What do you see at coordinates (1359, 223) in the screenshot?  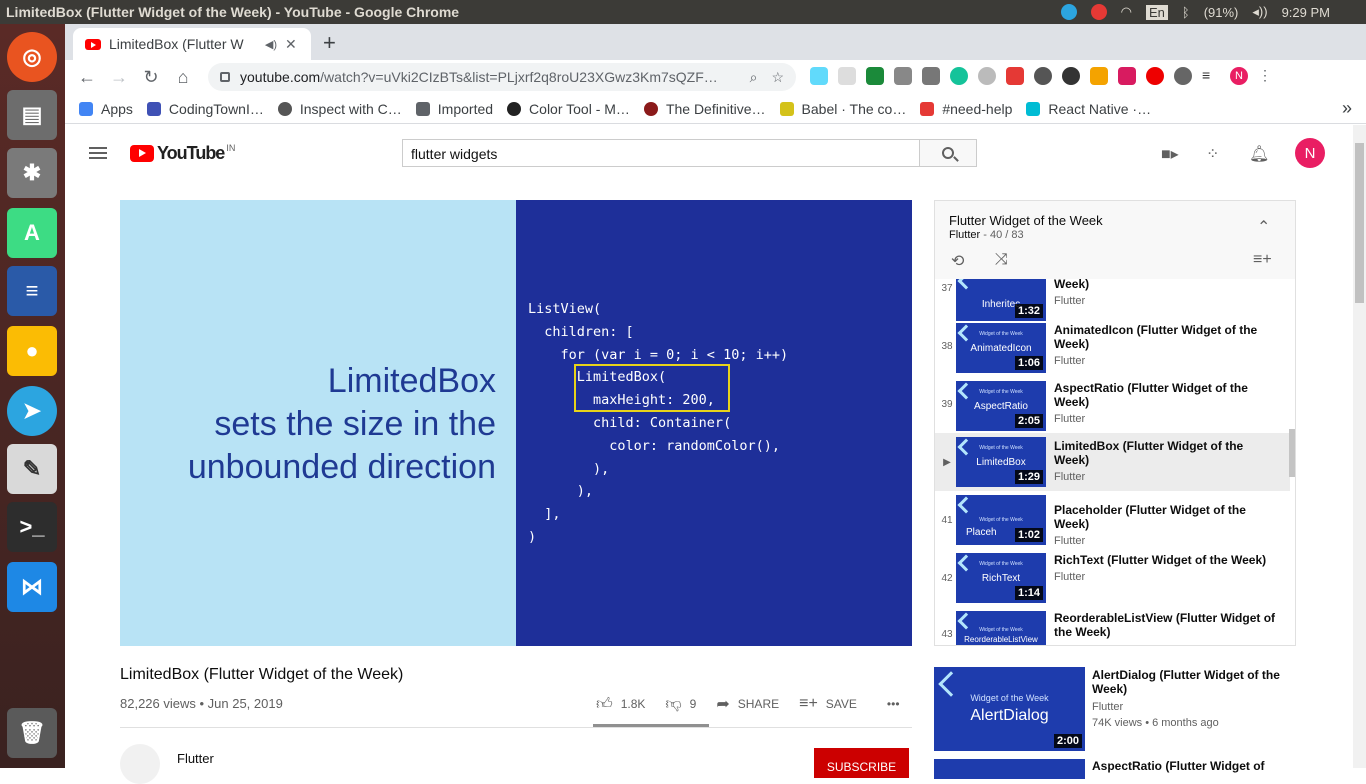 I see `scrollbar-thumb` at bounding box center [1359, 223].